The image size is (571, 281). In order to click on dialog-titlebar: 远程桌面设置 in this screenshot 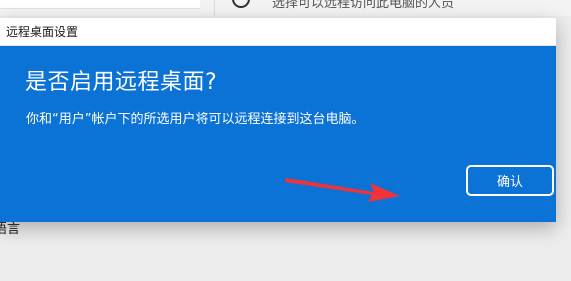, I will do `click(278, 32)`.